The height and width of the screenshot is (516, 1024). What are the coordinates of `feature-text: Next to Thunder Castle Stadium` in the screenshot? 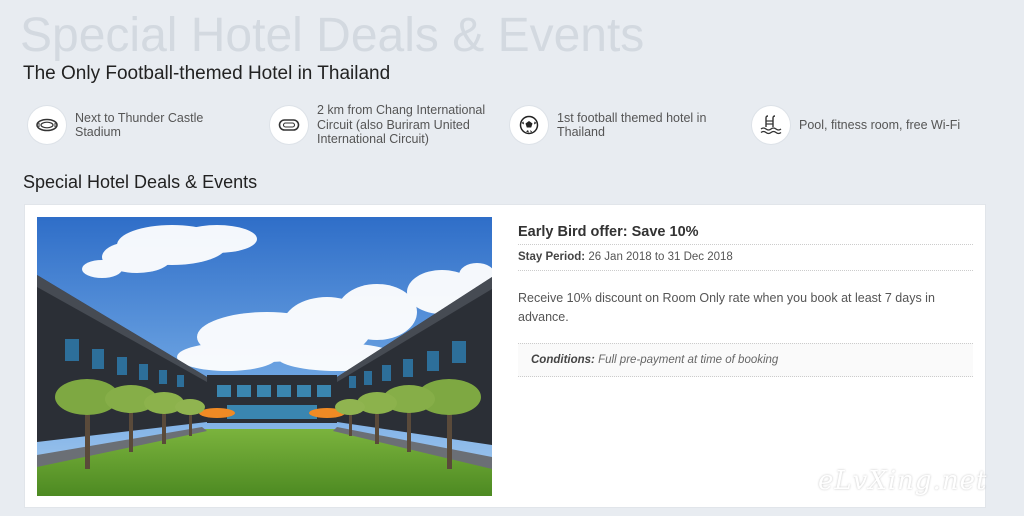 It's located at (139, 125).